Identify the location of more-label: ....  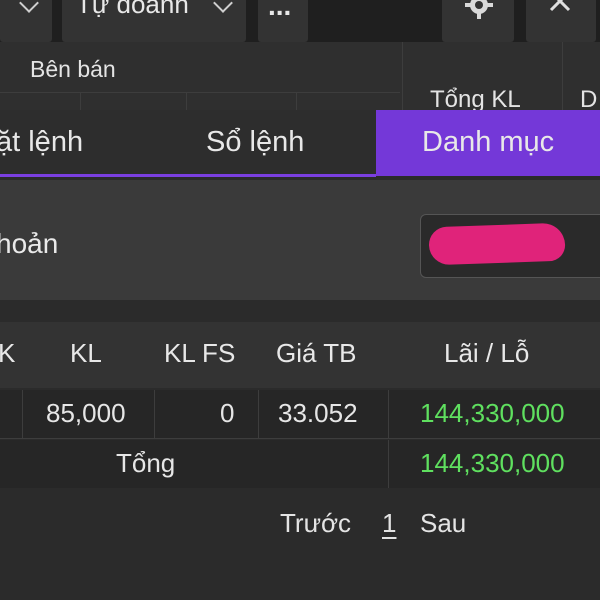
(280, 10).